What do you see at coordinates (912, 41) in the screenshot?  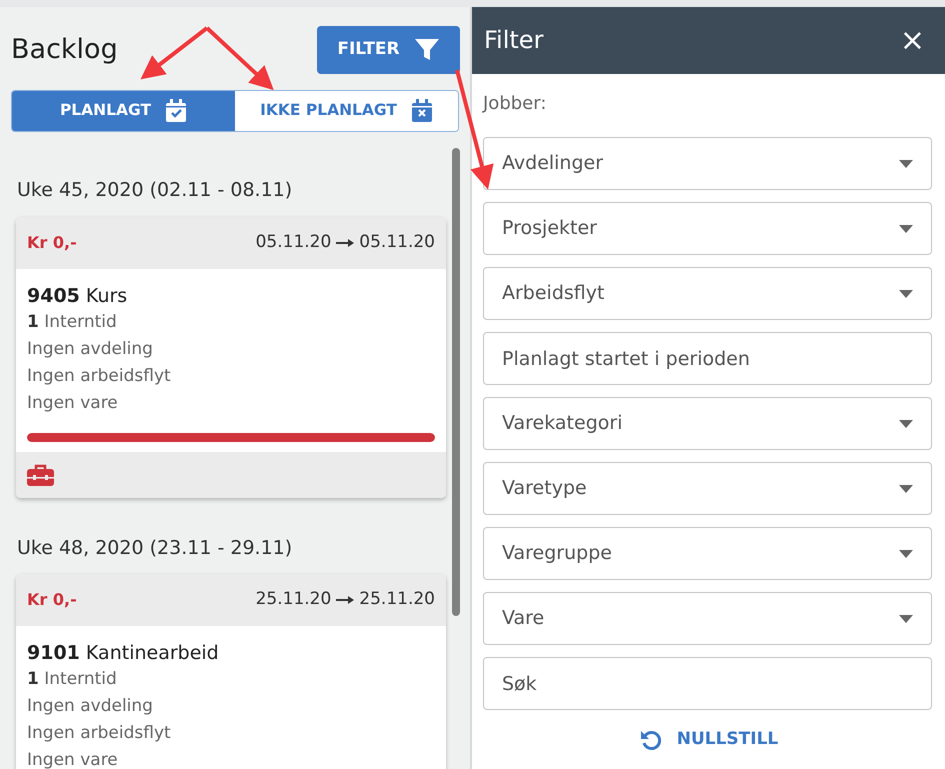 I see `close-button: ×` at bounding box center [912, 41].